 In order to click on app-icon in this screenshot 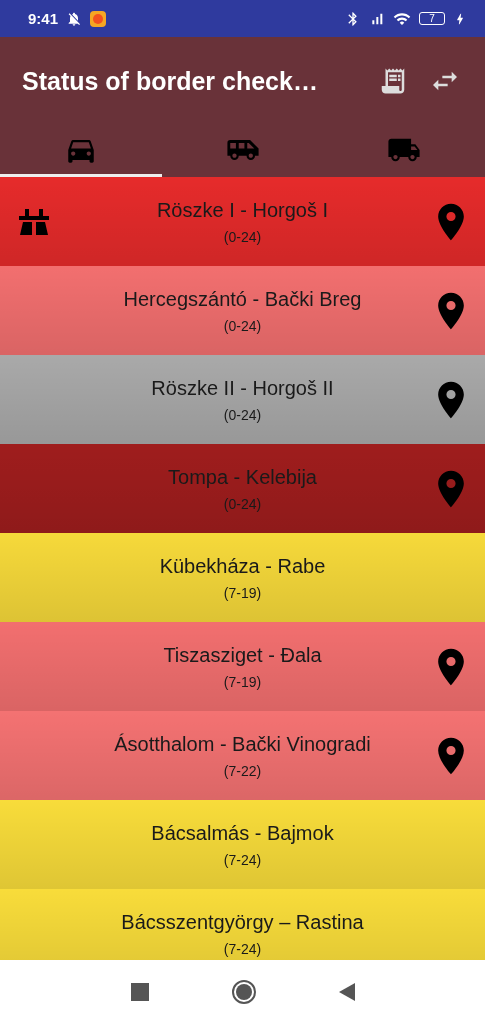, I will do `click(98, 18)`.